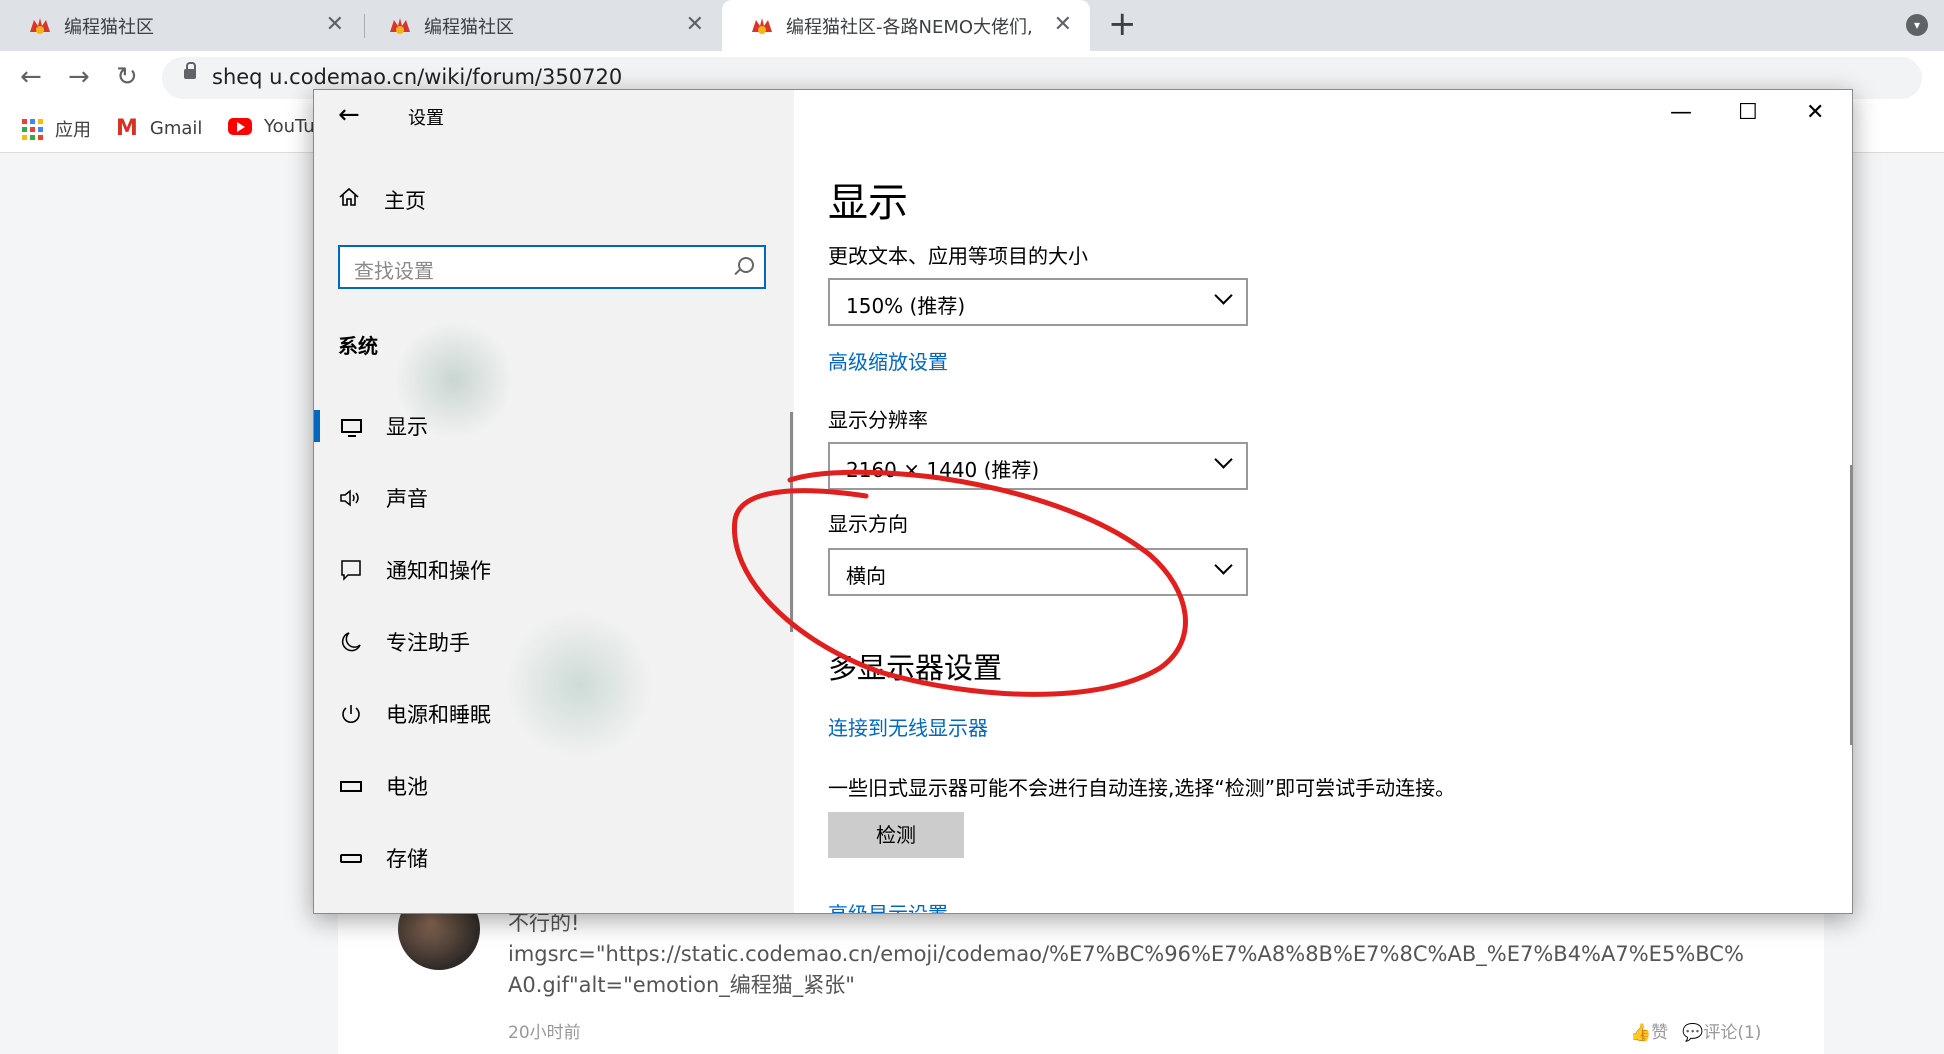 The width and height of the screenshot is (1944, 1054). What do you see at coordinates (407, 859) in the screenshot?
I see `nav-item-label: 存储` at bounding box center [407, 859].